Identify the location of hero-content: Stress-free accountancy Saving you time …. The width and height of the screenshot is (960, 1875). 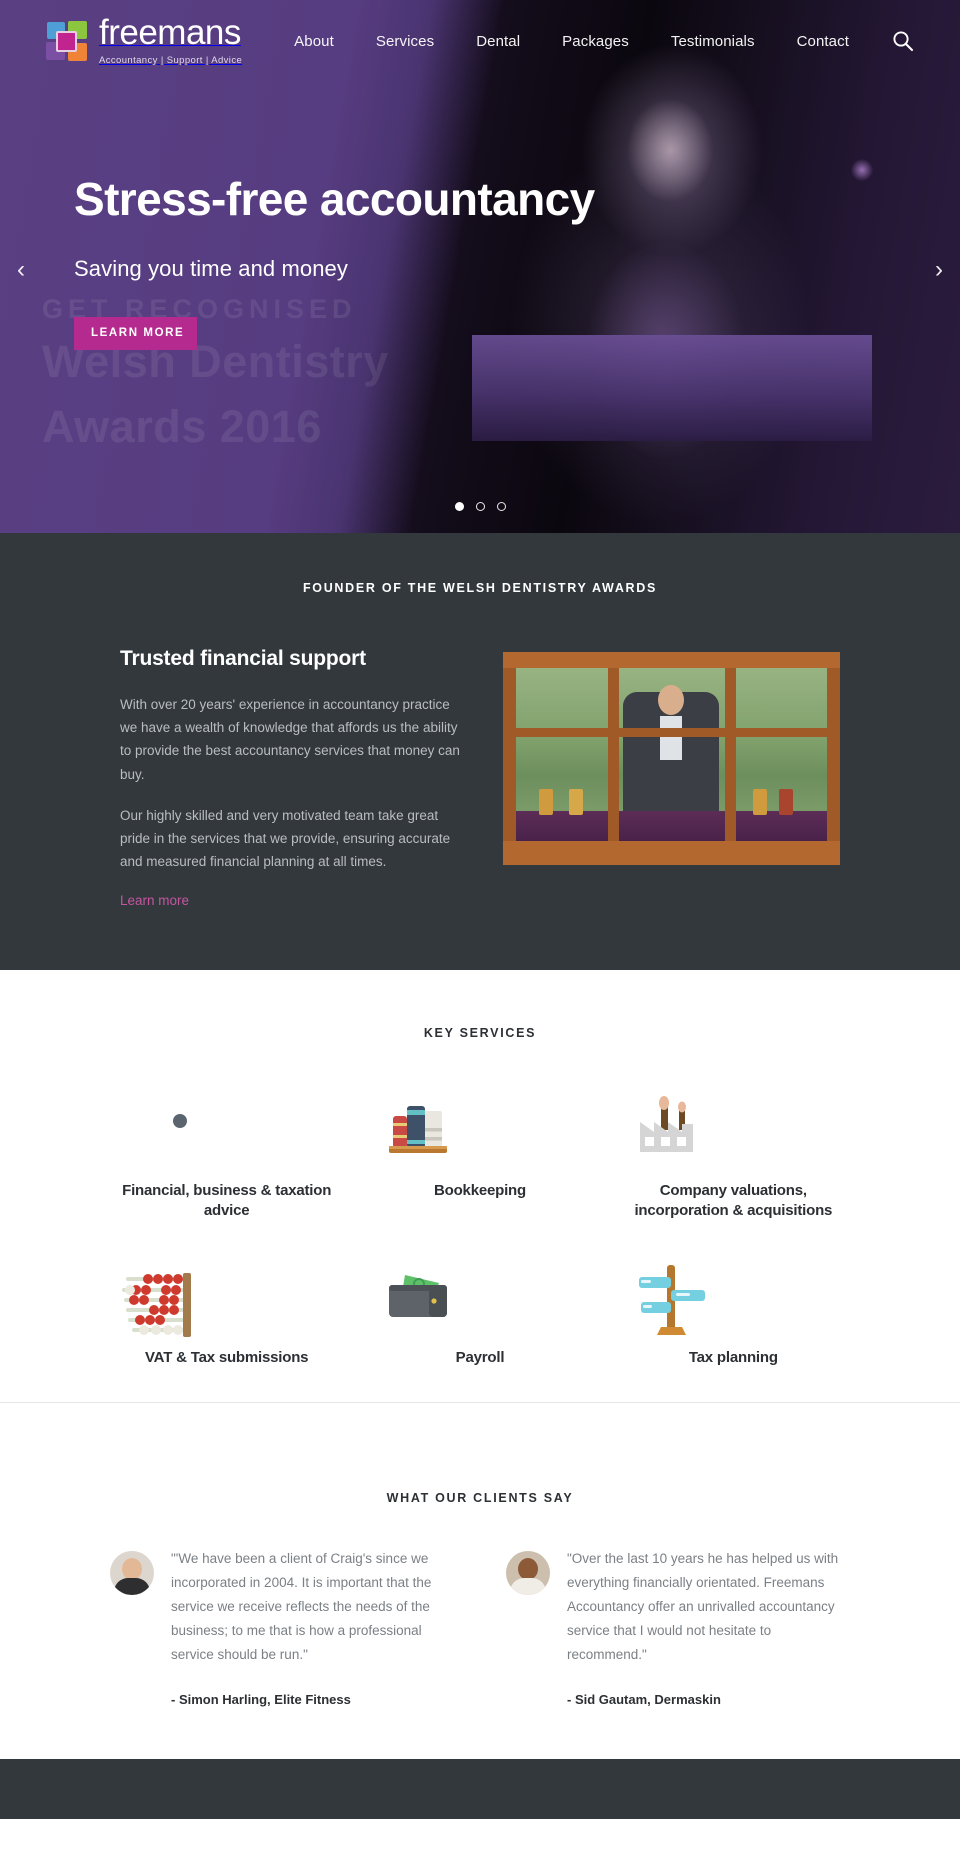
(480, 216).